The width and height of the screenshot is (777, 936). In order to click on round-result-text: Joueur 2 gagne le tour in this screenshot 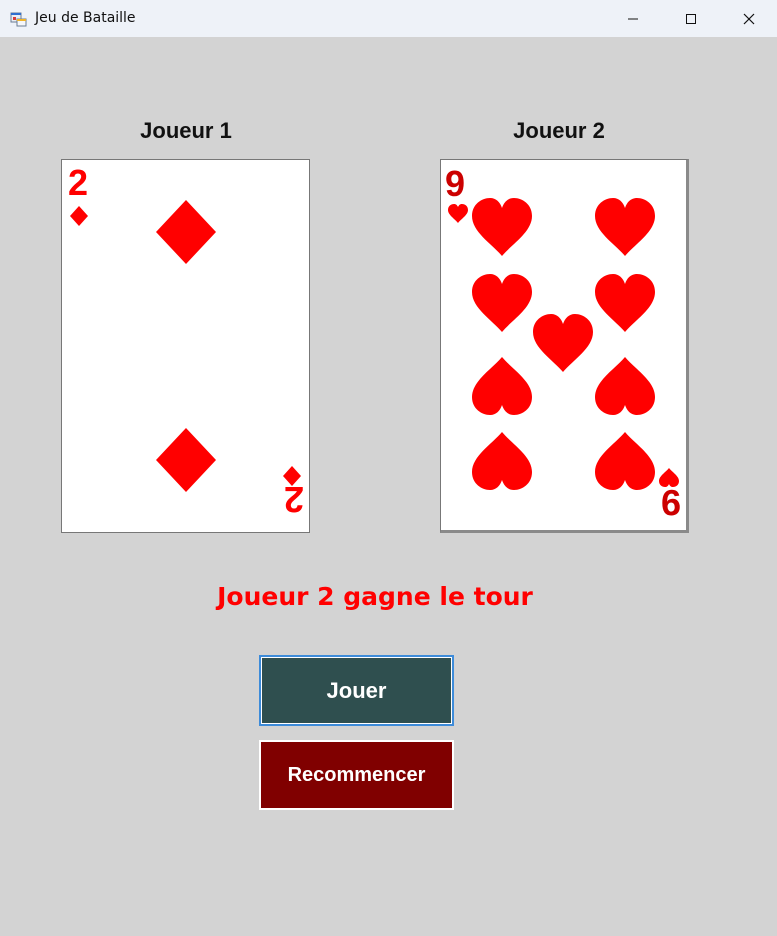, I will do `click(375, 596)`.